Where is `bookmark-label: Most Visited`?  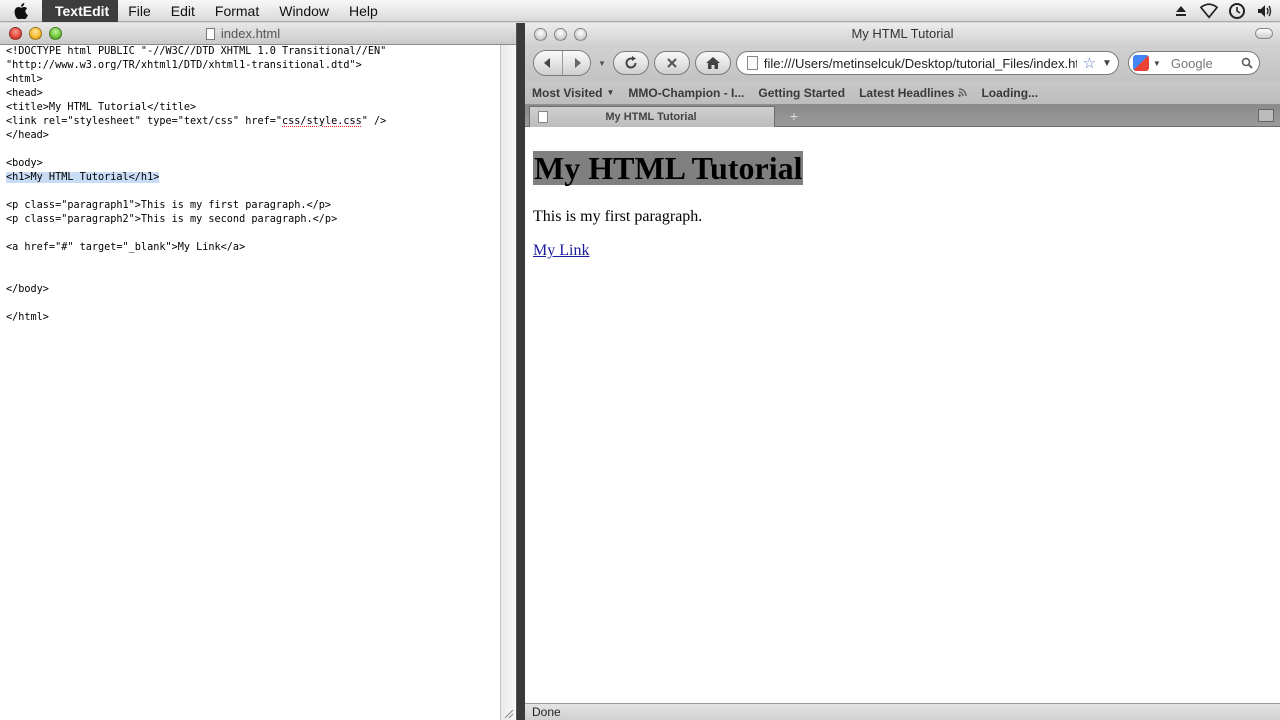
bookmark-label: Most Visited is located at coordinates (567, 93).